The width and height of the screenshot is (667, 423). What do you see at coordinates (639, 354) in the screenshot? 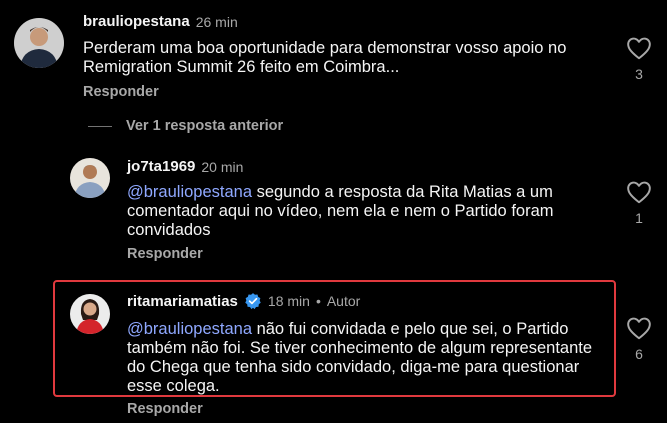
I see `like-count: 6` at bounding box center [639, 354].